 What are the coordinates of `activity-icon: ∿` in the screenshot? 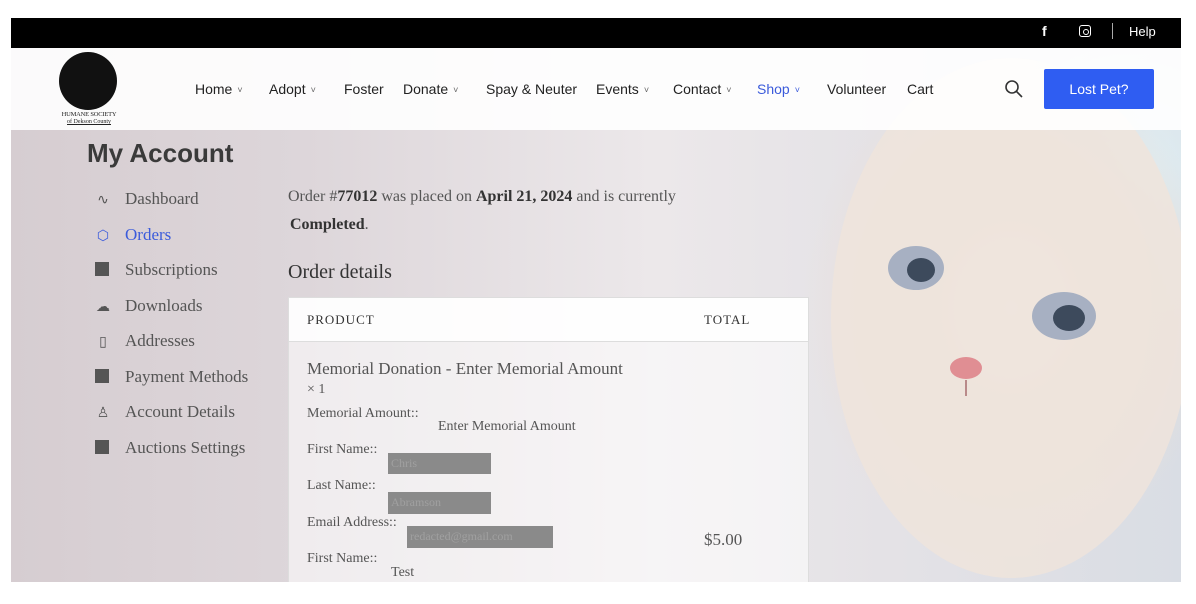 It's located at (103, 200).